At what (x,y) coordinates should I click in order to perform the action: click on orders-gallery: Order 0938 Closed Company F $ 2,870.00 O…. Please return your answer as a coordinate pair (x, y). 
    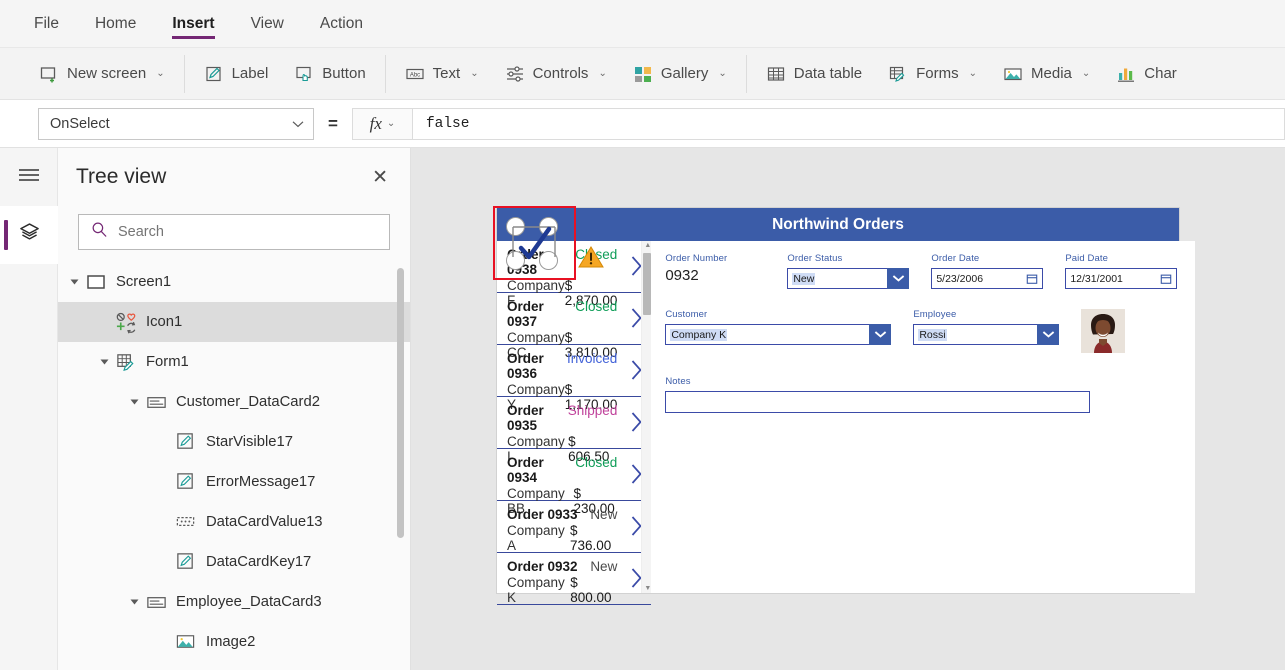
    Looking at the image, I should click on (574, 423).